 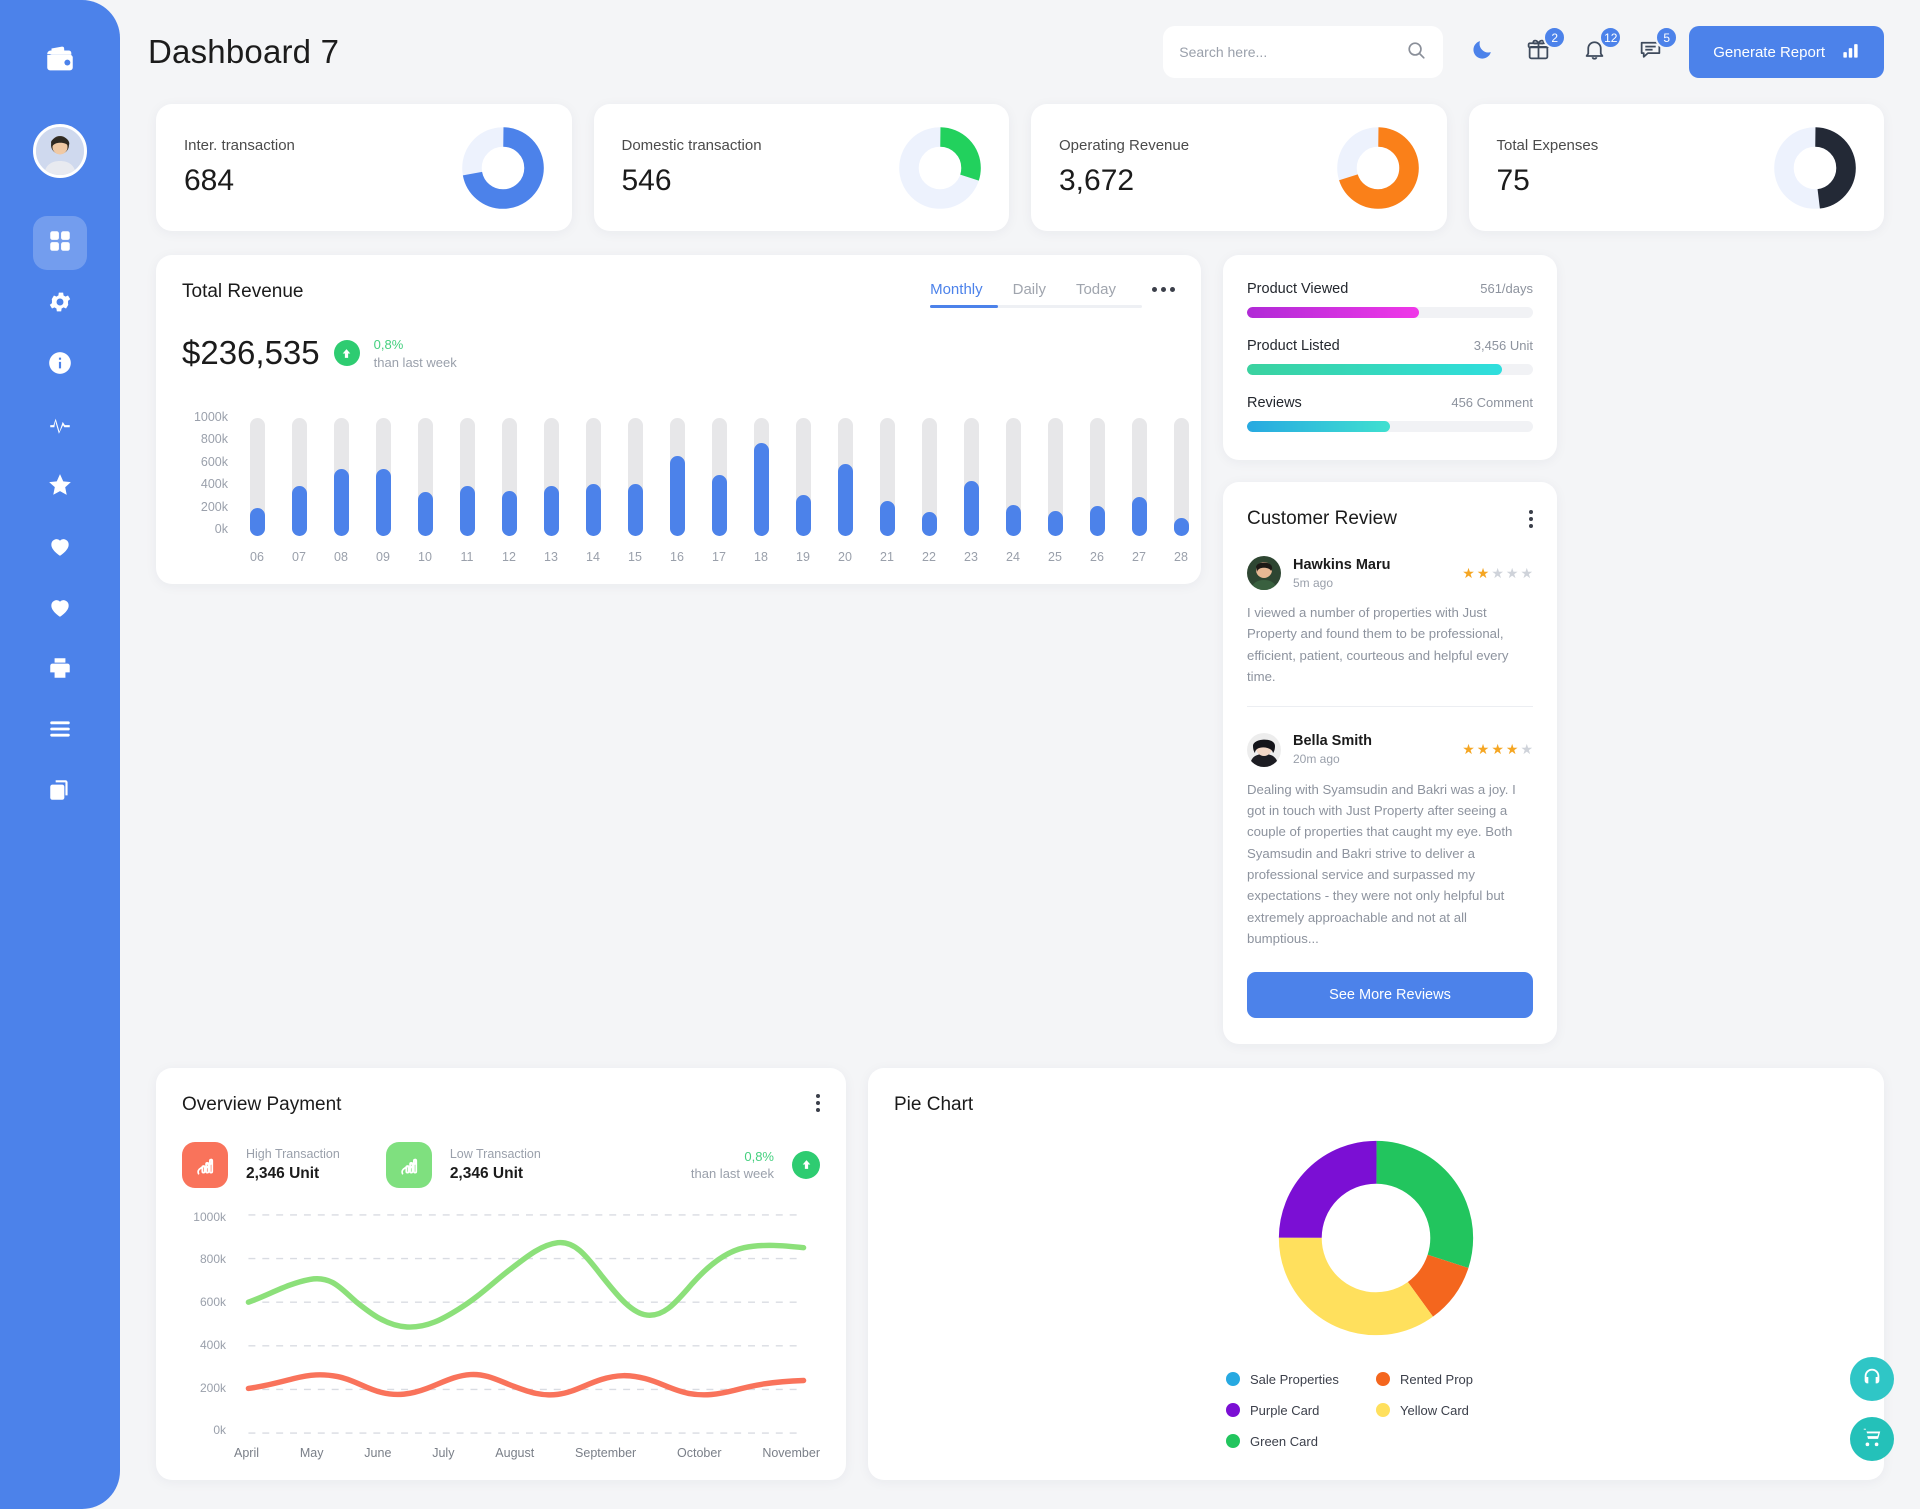 What do you see at coordinates (364, 167) in the screenshot?
I see `stat-card-inter-transaction: Inter. transaction 684` at bounding box center [364, 167].